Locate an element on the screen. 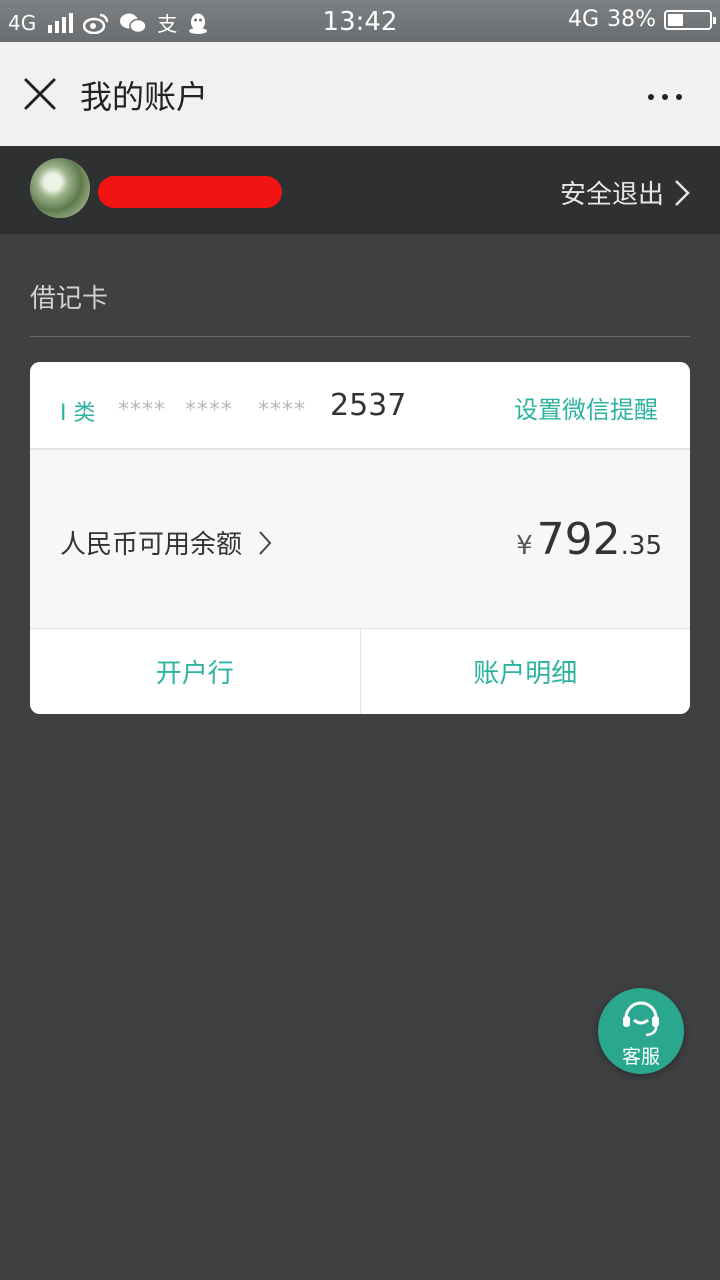 The height and width of the screenshot is (1280, 720). card-actions: 开户行 账户明细 is located at coordinates (360, 671).